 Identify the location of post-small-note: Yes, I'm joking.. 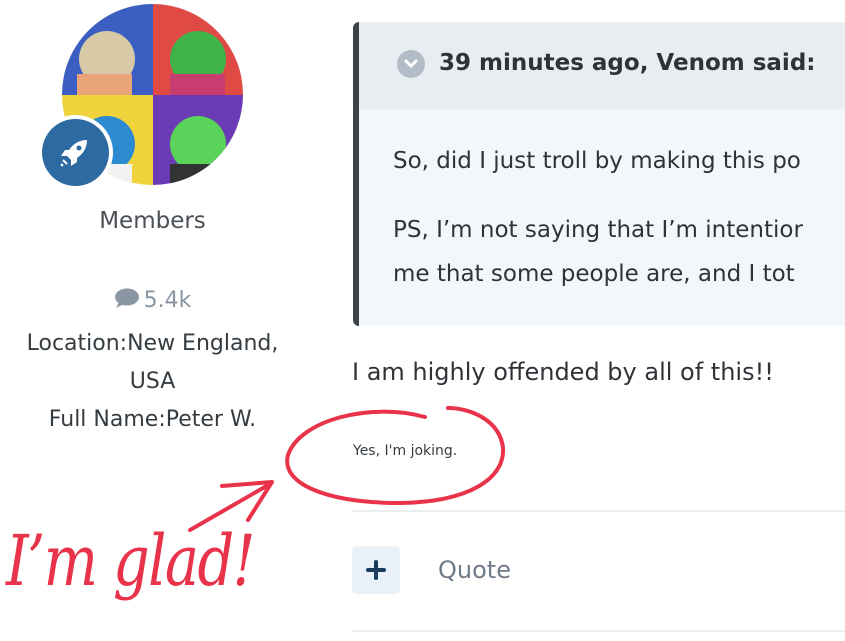
(405, 451).